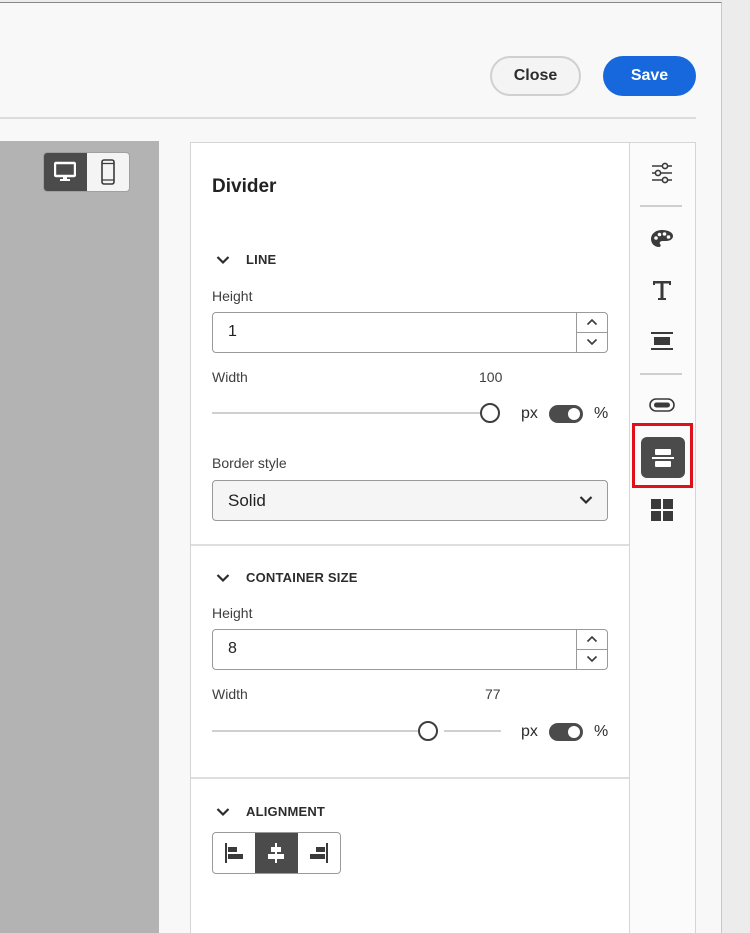 The image size is (750, 933). What do you see at coordinates (428, 731) in the screenshot?
I see `container-width-slider-thumb` at bounding box center [428, 731].